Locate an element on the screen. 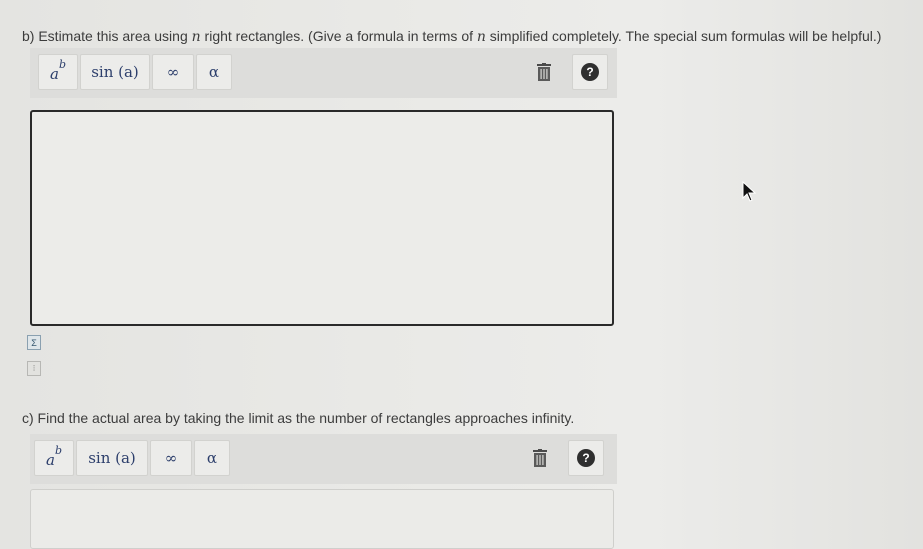 This screenshot has width=923, height=549. matrix-icon-label: ⁝ is located at coordinates (34, 368).